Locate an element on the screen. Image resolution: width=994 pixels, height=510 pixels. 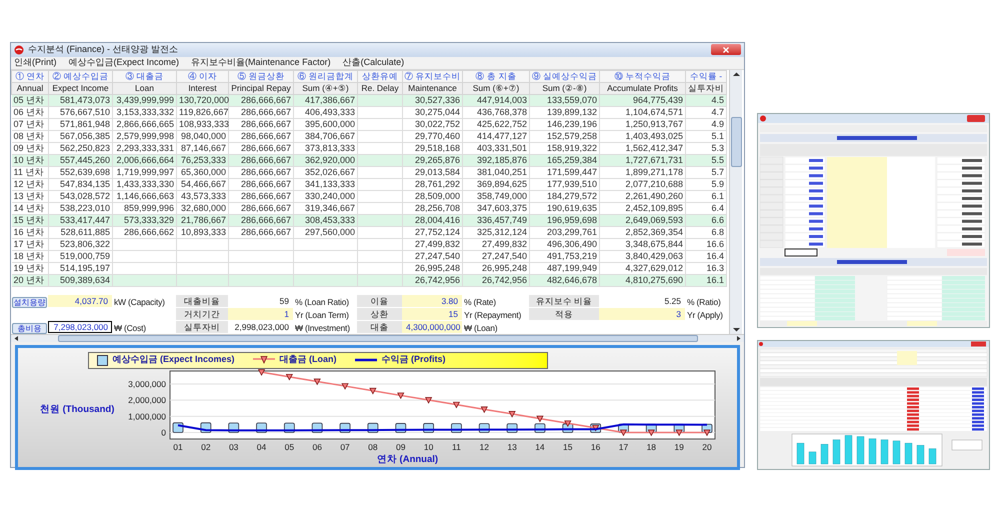
legend-label: 대출금 (Loan) is located at coordinates (308, 359).